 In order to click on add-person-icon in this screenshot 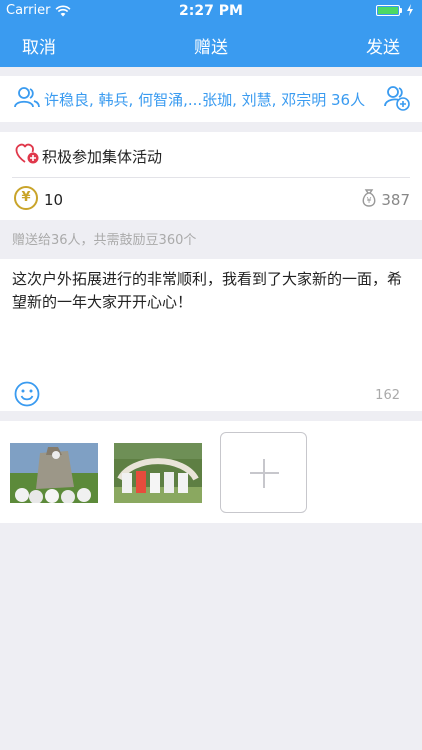, I will do `click(397, 98)`.